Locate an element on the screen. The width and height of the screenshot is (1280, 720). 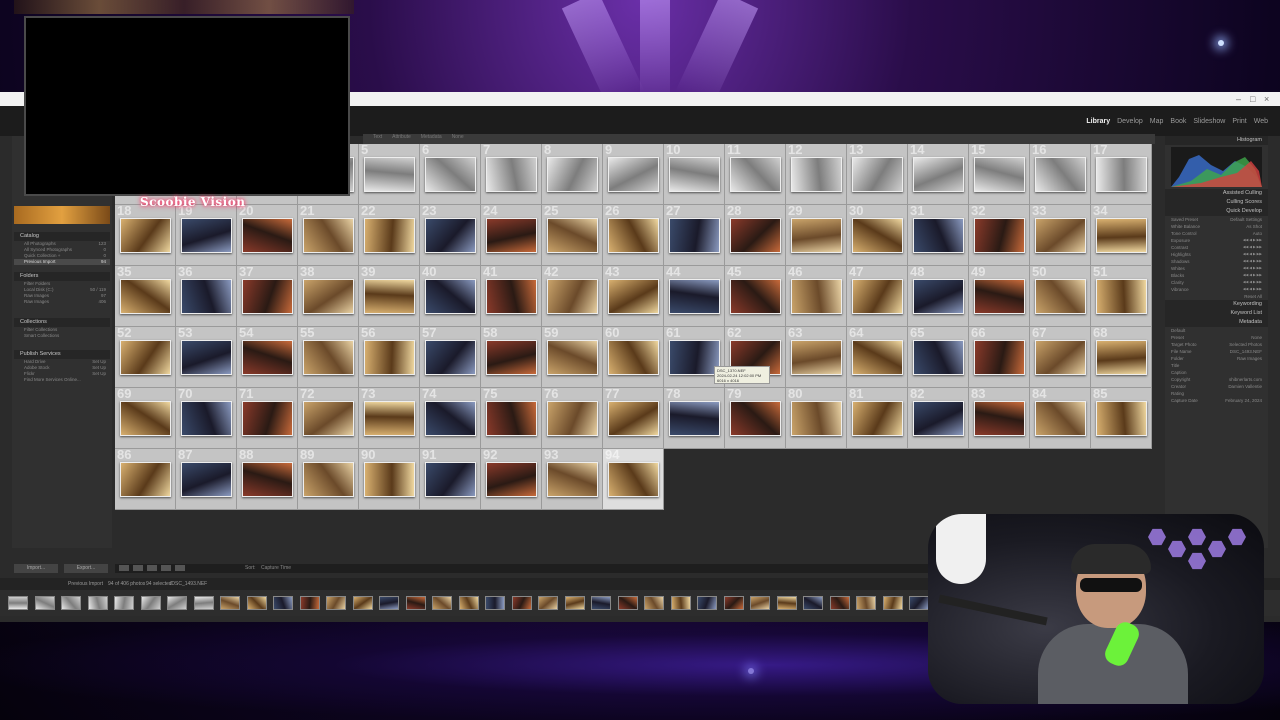
photo-cell: 85 is located at coordinates (1121, 418).